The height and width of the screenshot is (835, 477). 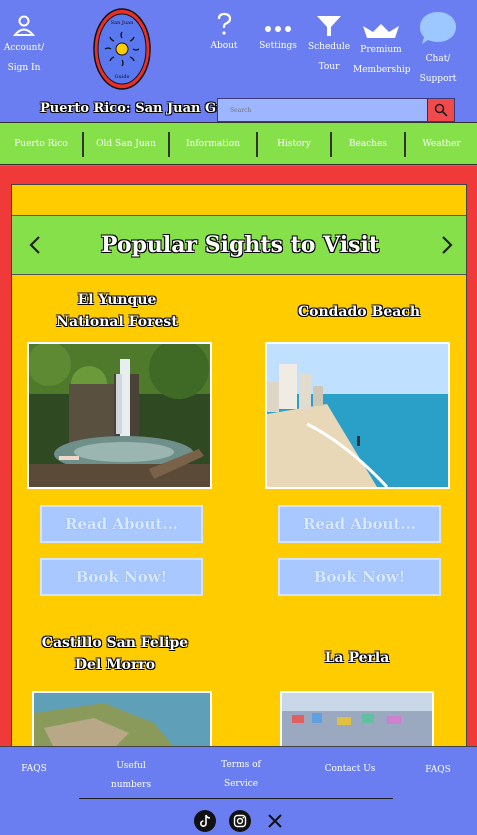 I want to click on sight-title-line: Condado Beach, so click(x=359, y=312).